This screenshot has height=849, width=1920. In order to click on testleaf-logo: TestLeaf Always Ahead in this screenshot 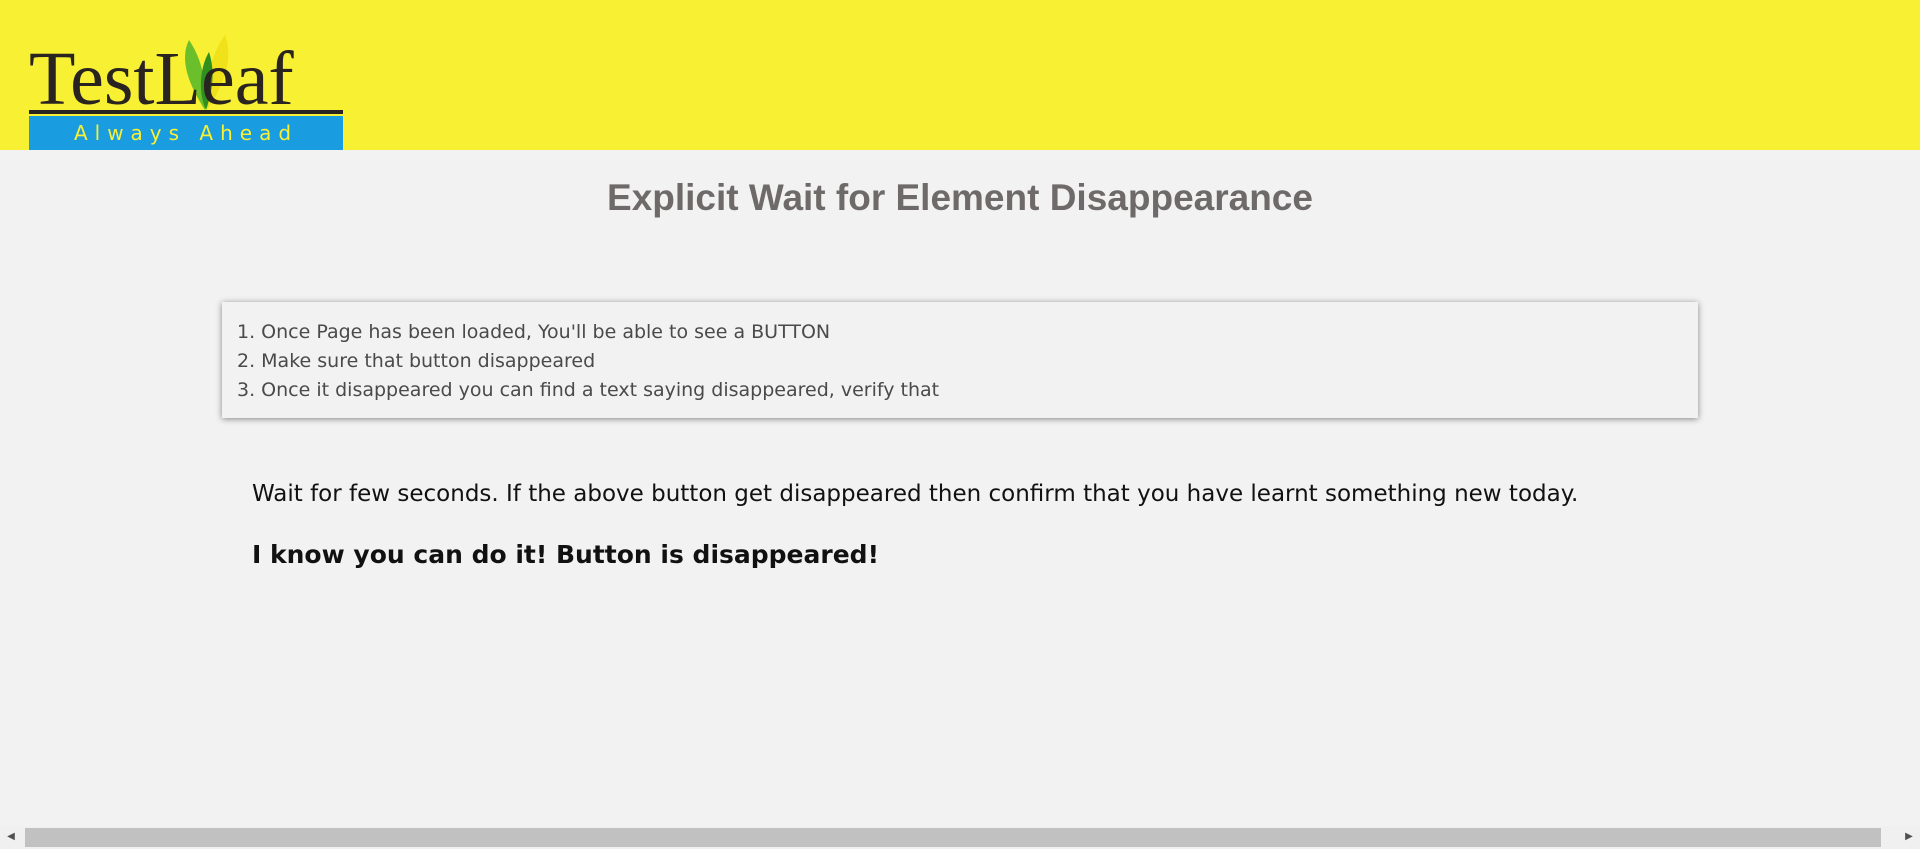, I will do `click(186, 90)`.